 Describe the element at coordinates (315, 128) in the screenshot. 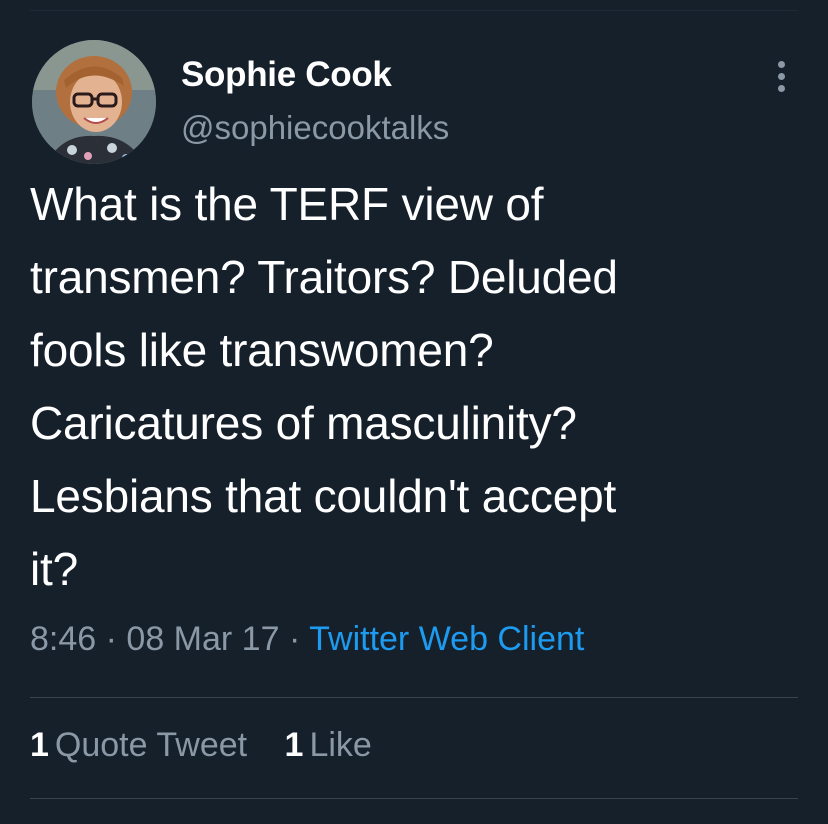

I see `author-handle: @sophiecooktalks` at that location.